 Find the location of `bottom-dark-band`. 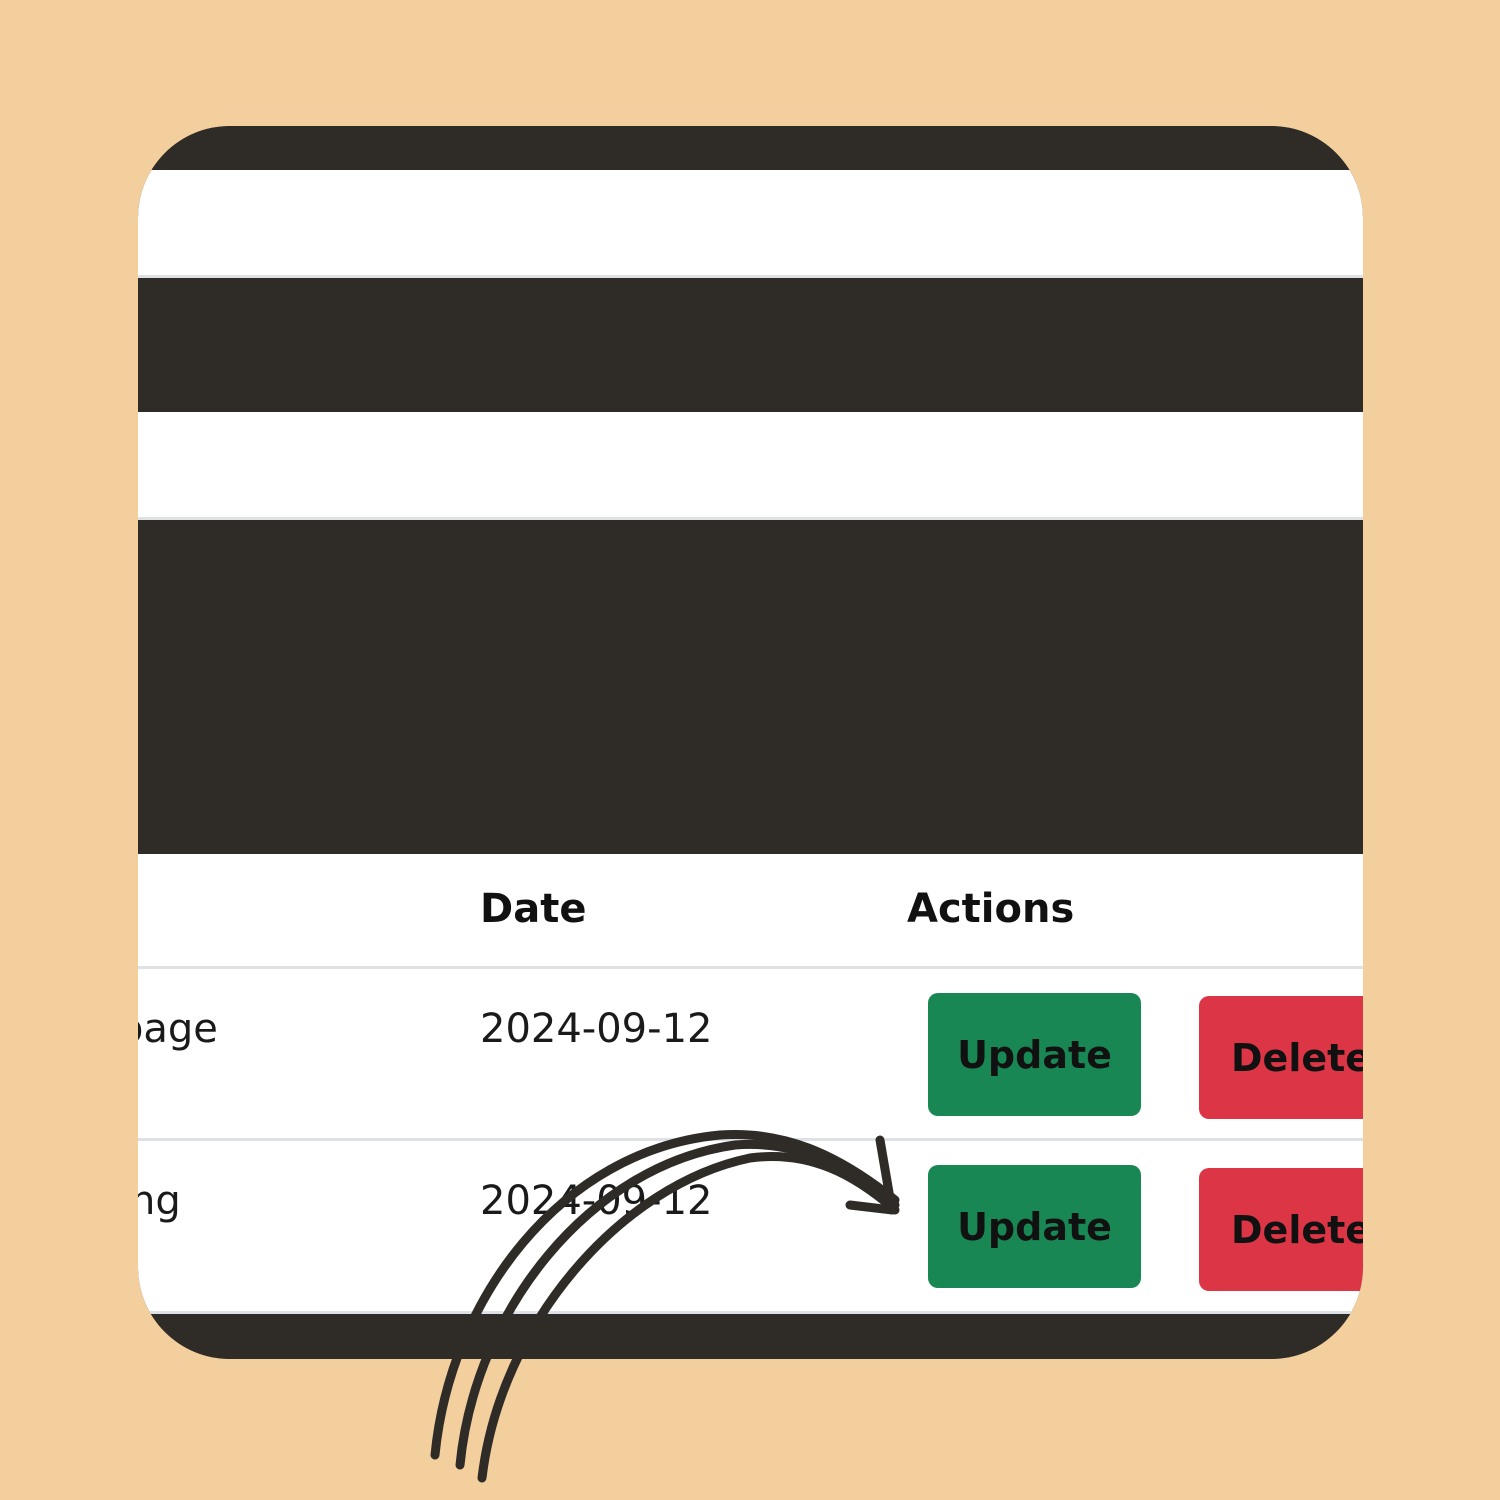

bottom-dark-band is located at coordinates (750, 1336).